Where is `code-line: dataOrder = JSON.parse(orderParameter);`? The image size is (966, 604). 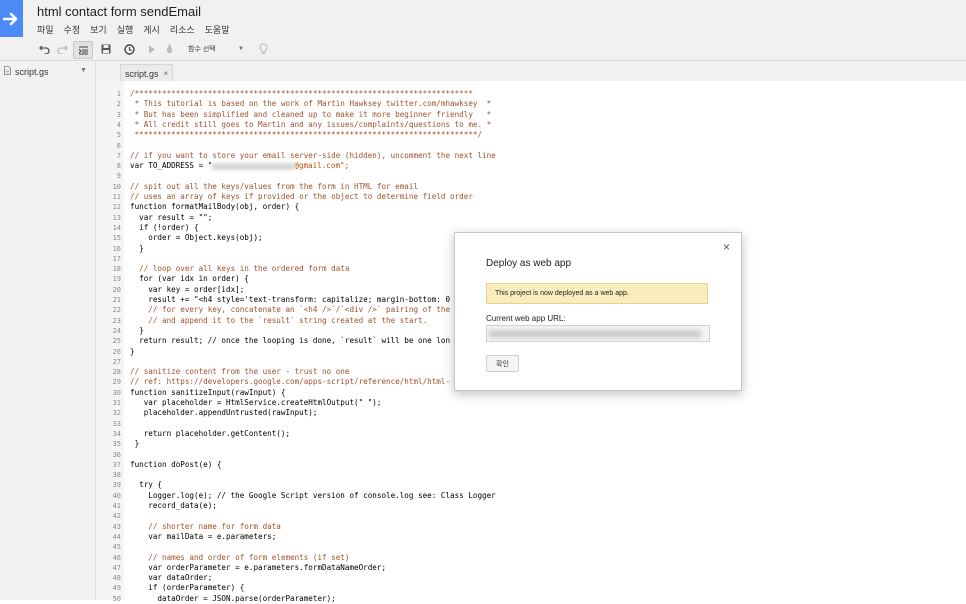
code-line: dataOrder = JSON.parse(orderParameter); is located at coordinates (232, 599).